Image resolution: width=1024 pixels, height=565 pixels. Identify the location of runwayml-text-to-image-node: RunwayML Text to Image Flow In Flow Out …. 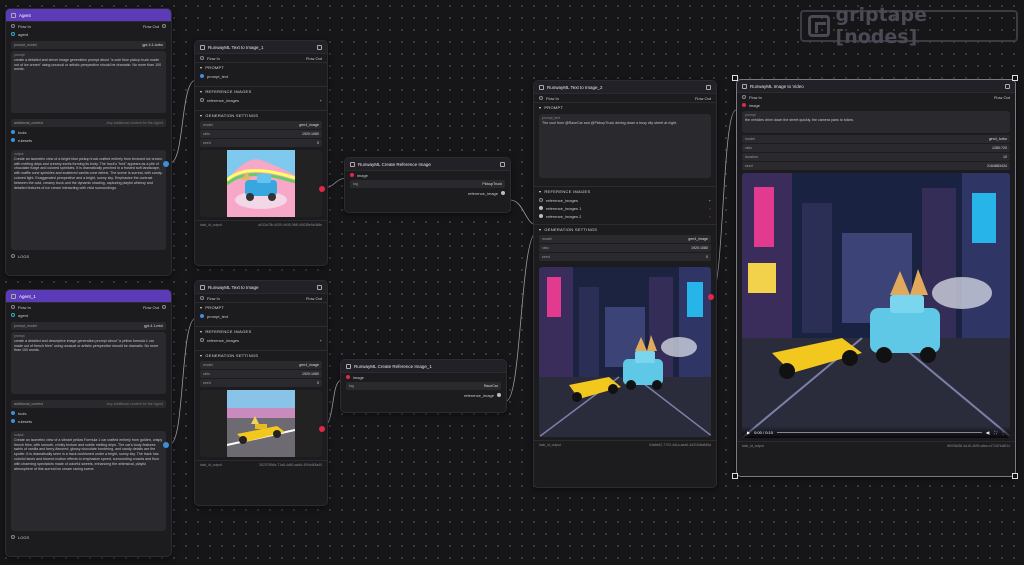
(261, 393).